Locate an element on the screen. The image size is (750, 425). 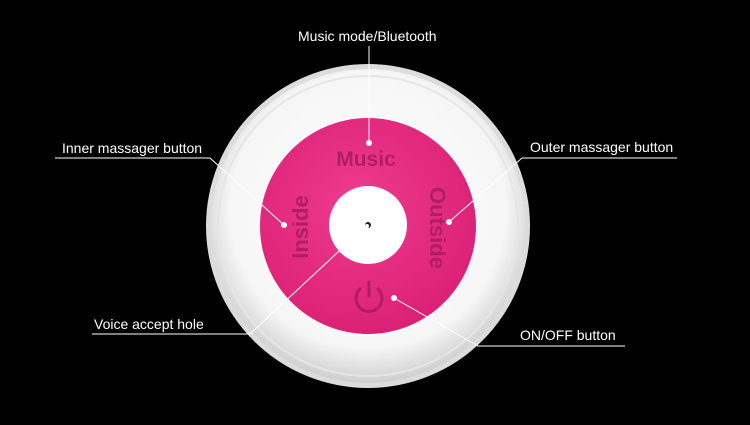
voice-hole-label: Voice accept hole is located at coordinates (149, 324).